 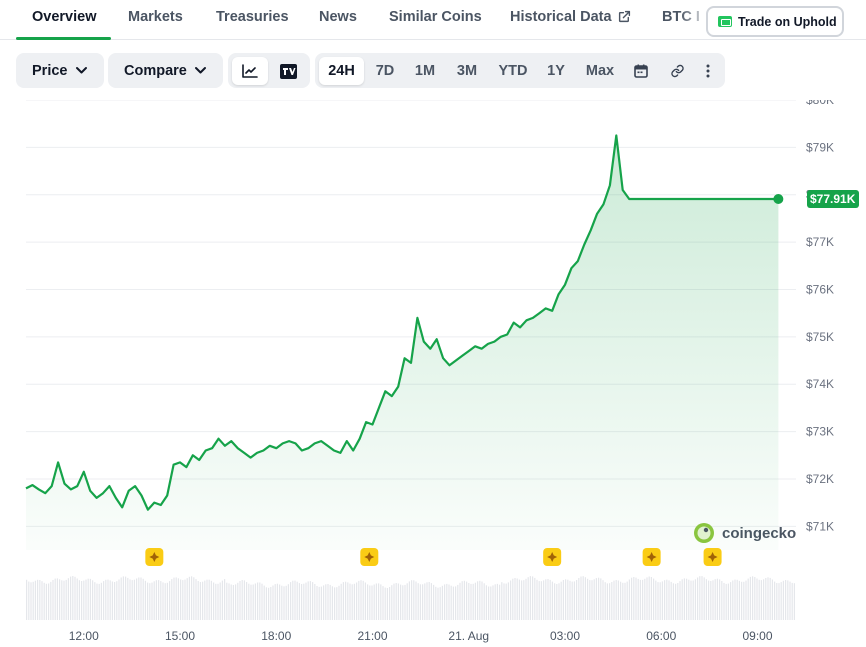 What do you see at coordinates (425, 71) in the screenshot?
I see `range-1m-button: 1M` at bounding box center [425, 71].